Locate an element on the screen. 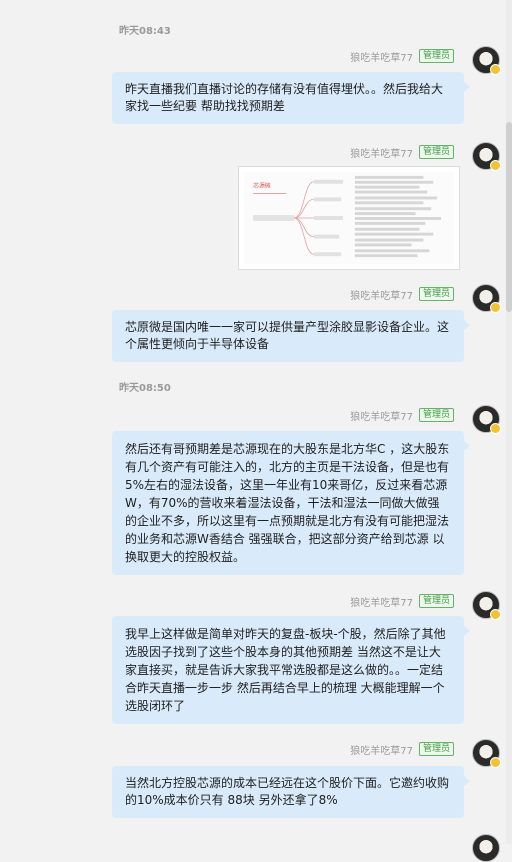 The width and height of the screenshot is (512, 862). image-message: 芯源微 is located at coordinates (349, 218).